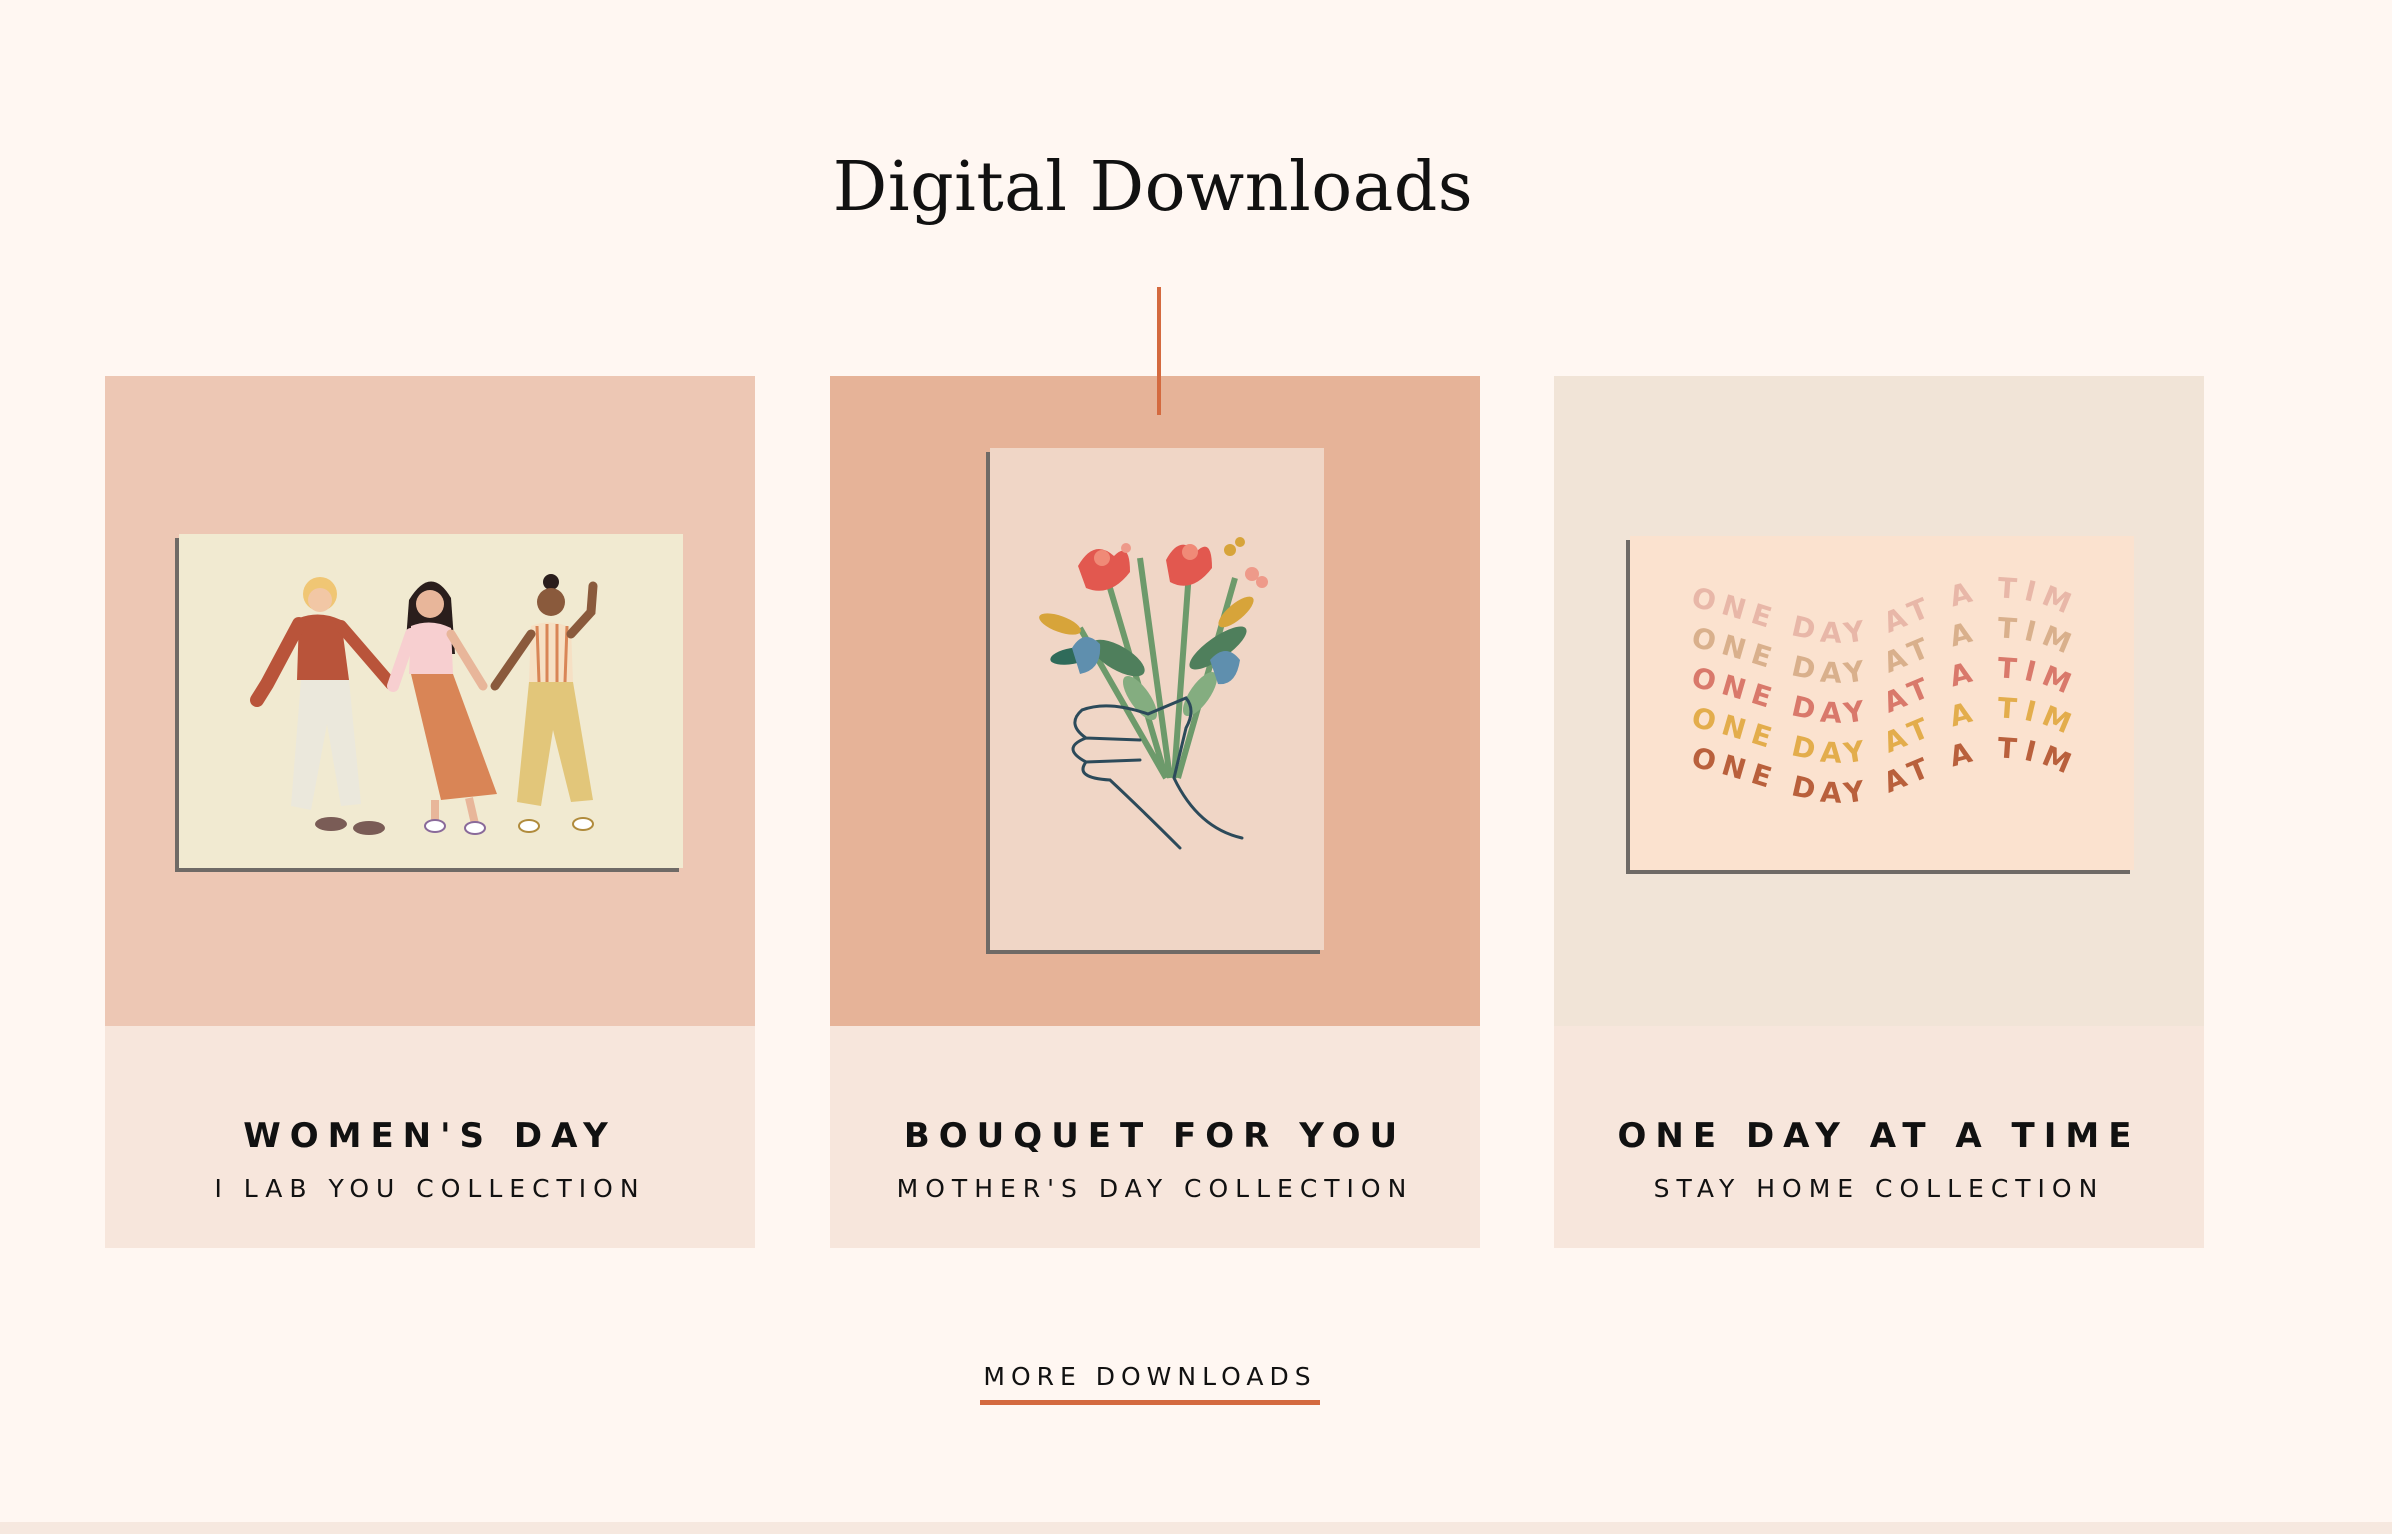 The width and height of the screenshot is (2392, 1534). I want to click on card-info: ONE DAY AT A TIME STAY HOME COLLECTION, so click(1879, 1137).